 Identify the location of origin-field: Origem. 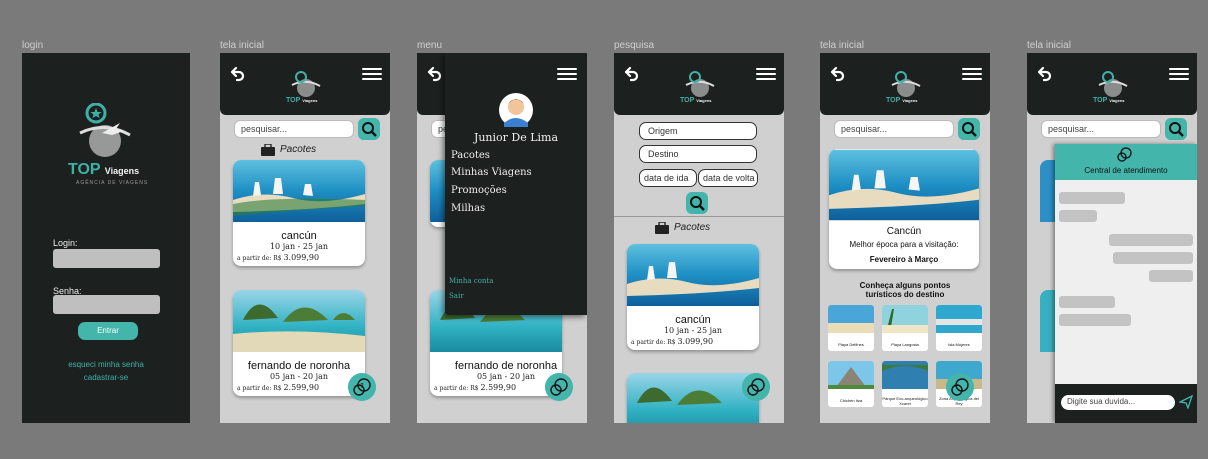
(698, 131).